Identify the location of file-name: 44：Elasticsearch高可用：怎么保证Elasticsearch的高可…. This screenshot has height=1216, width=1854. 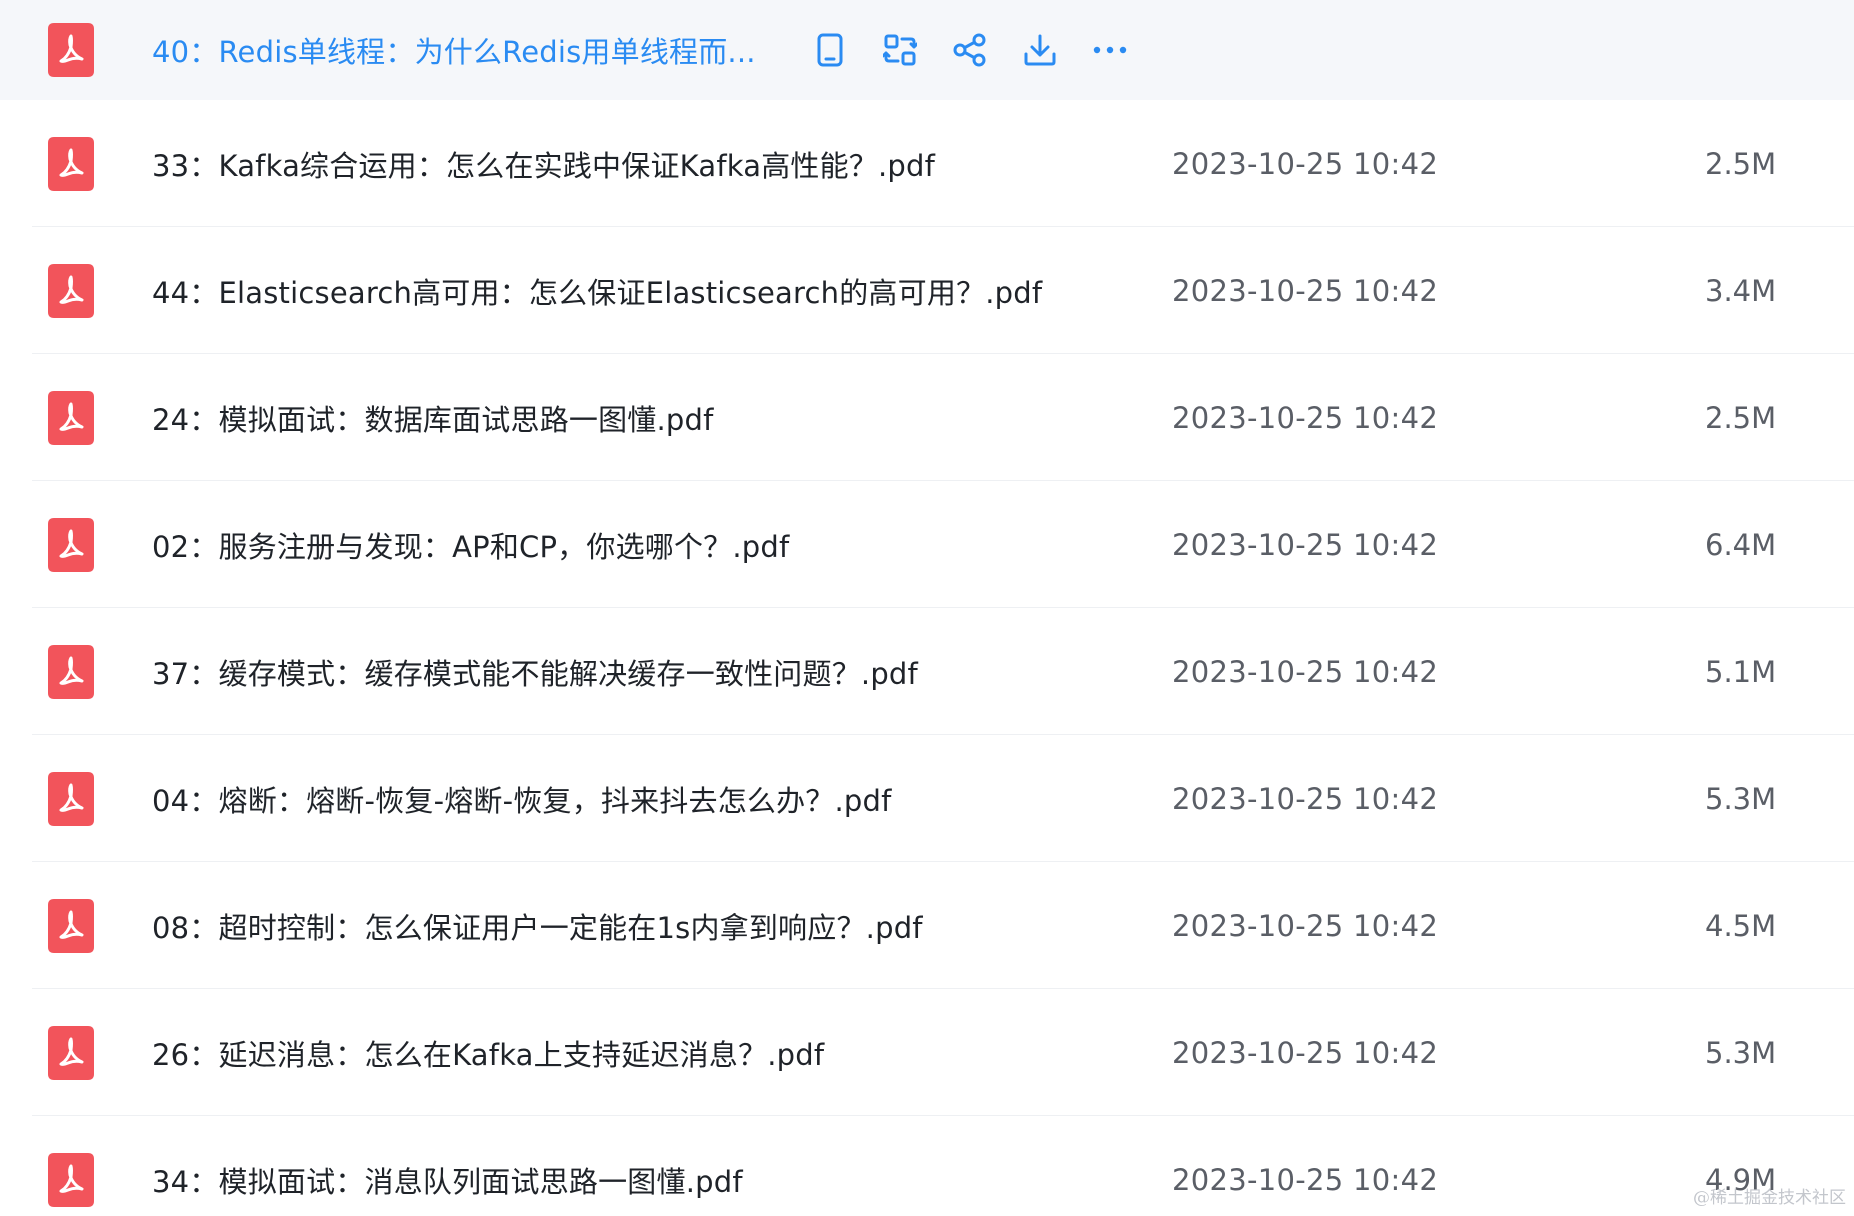
(597, 291).